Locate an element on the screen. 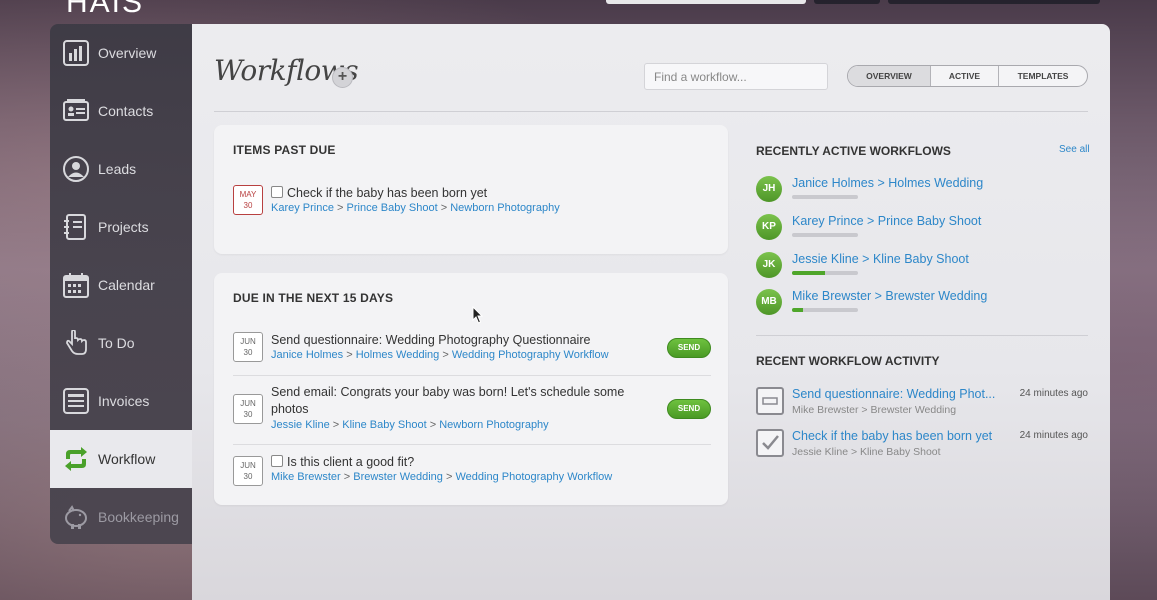 The height and width of the screenshot is (600, 1157). bar-chart-icon is located at coordinates (76, 53).